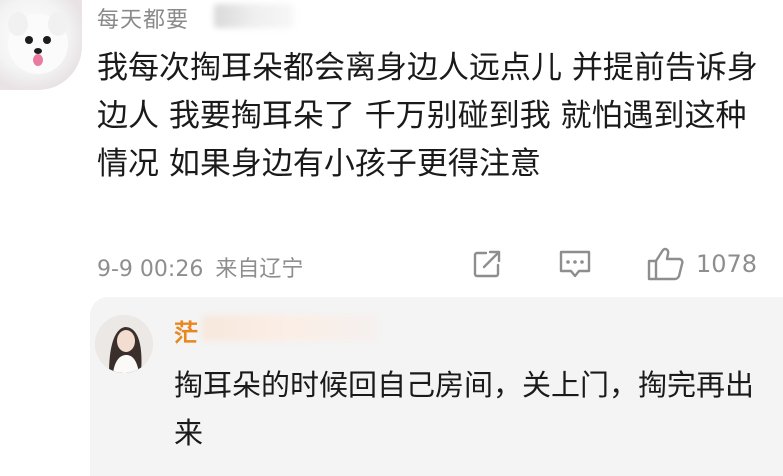  I want to click on share-icon, so click(487, 264).